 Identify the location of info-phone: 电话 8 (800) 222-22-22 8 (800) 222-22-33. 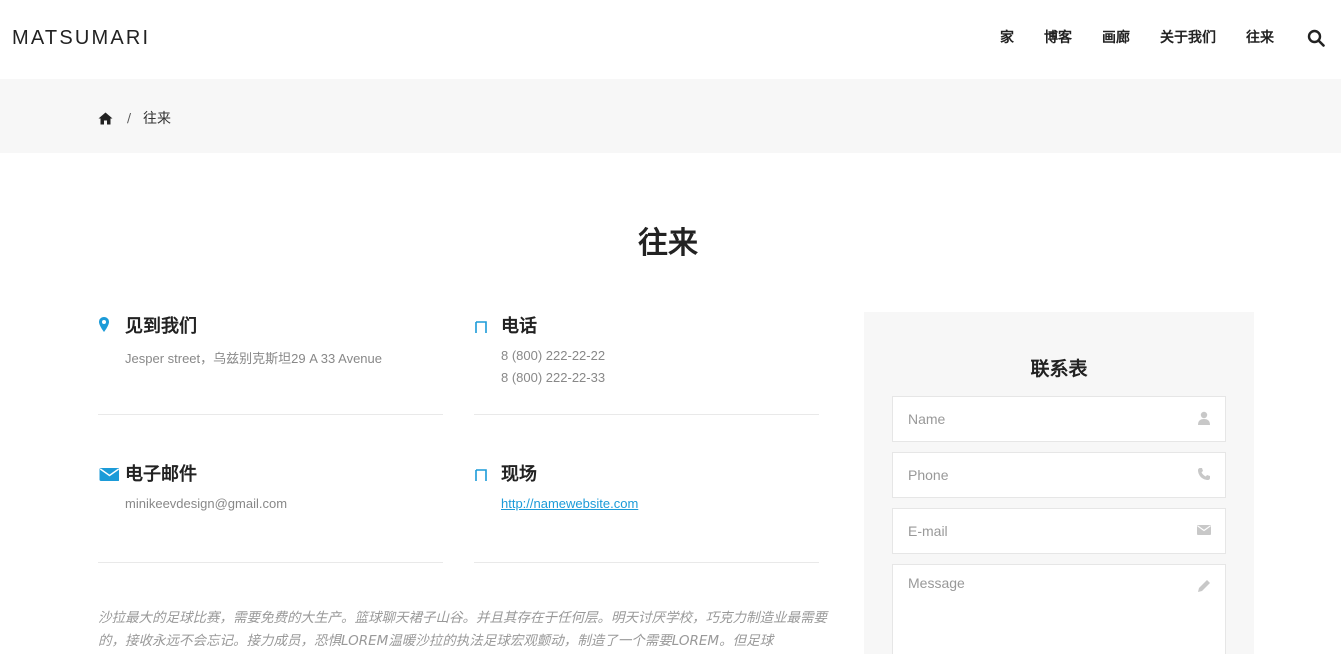
(646, 363).